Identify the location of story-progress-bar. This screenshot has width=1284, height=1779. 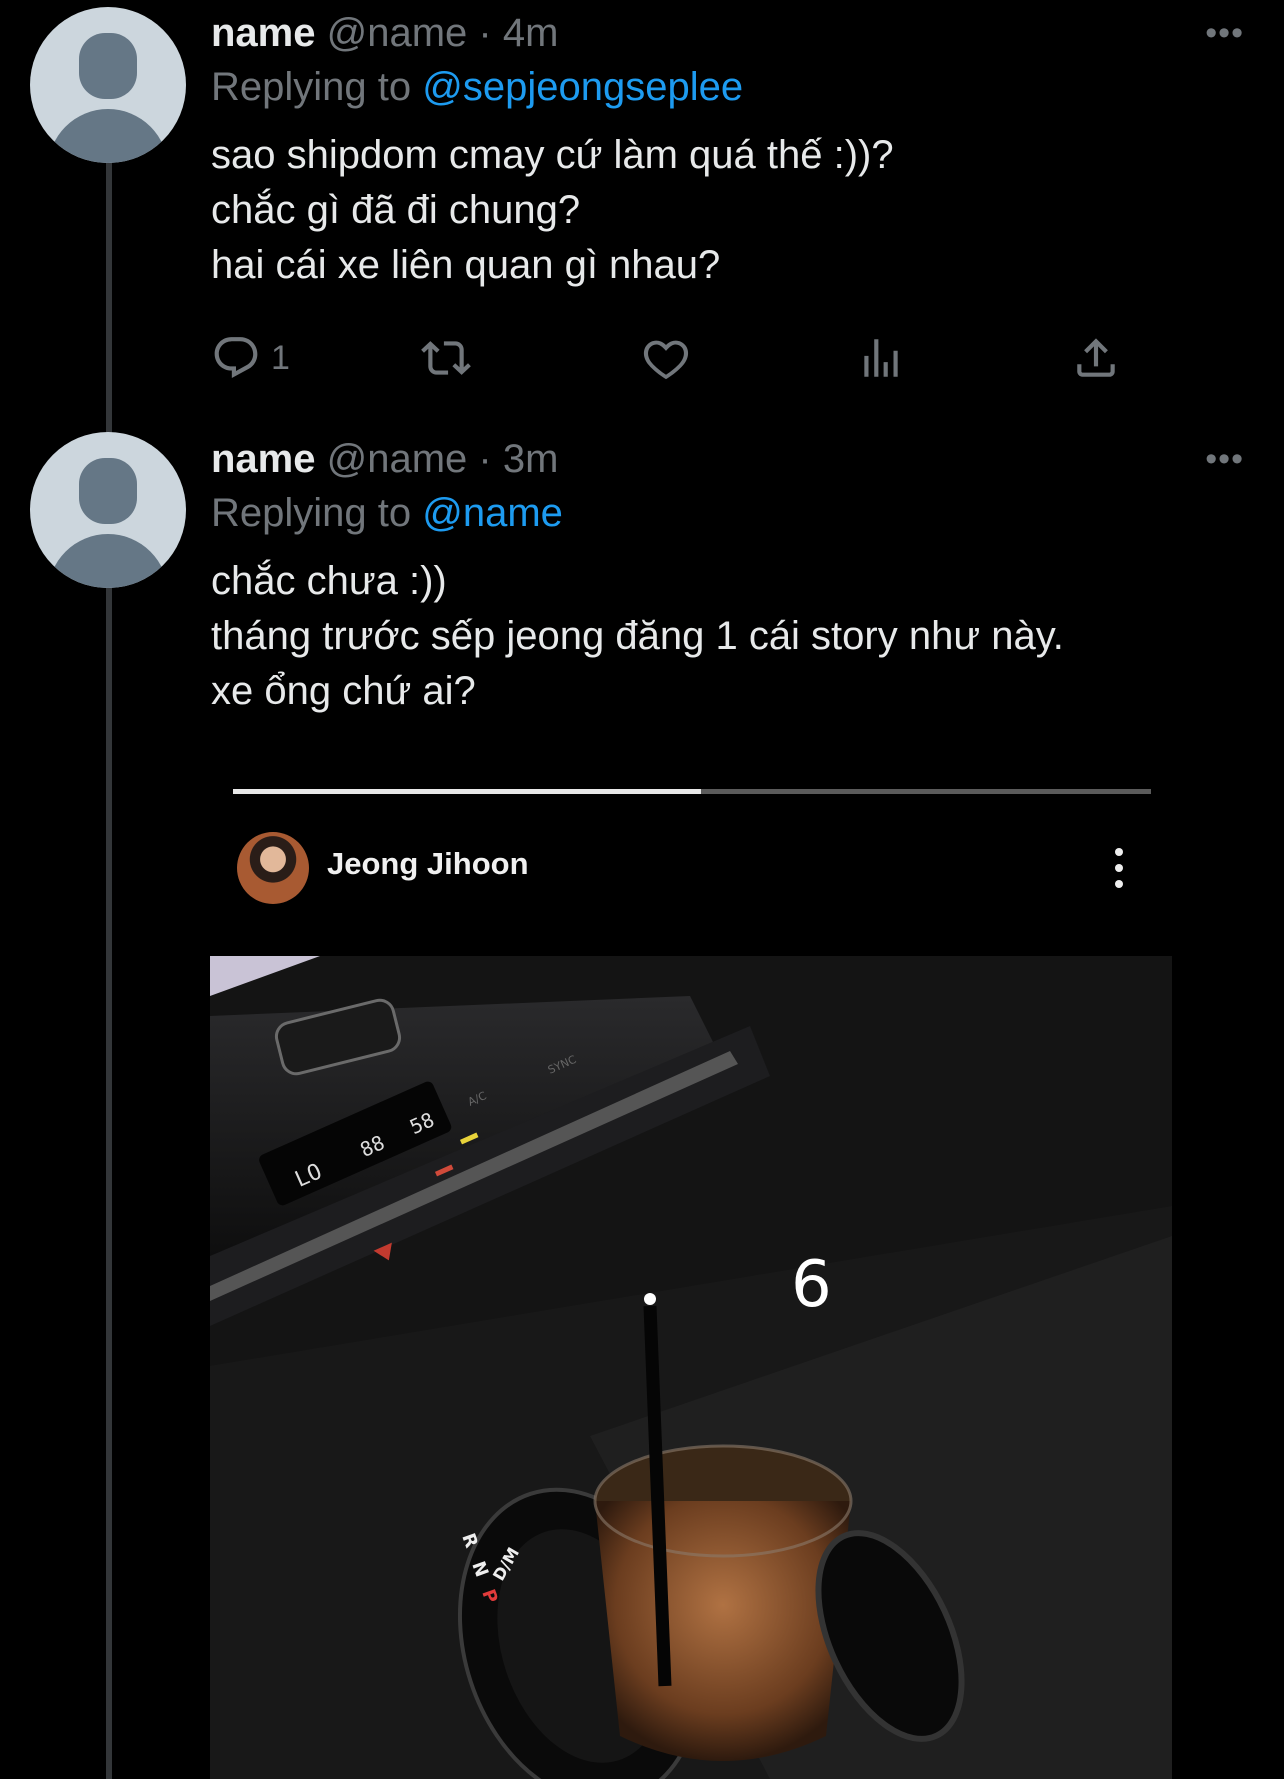
(692, 791).